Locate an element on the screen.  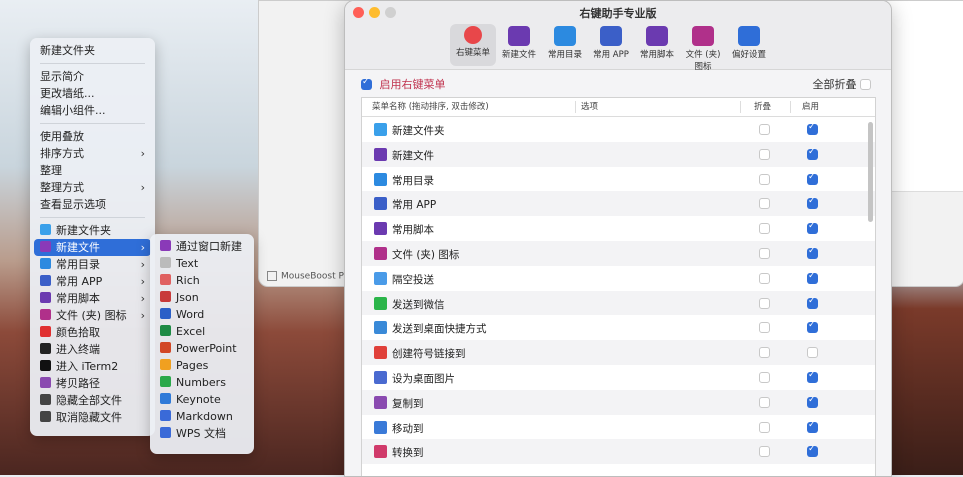
header-name: 菜单名称 (拖动排序, 双击修改) is located at coordinates (430, 107).